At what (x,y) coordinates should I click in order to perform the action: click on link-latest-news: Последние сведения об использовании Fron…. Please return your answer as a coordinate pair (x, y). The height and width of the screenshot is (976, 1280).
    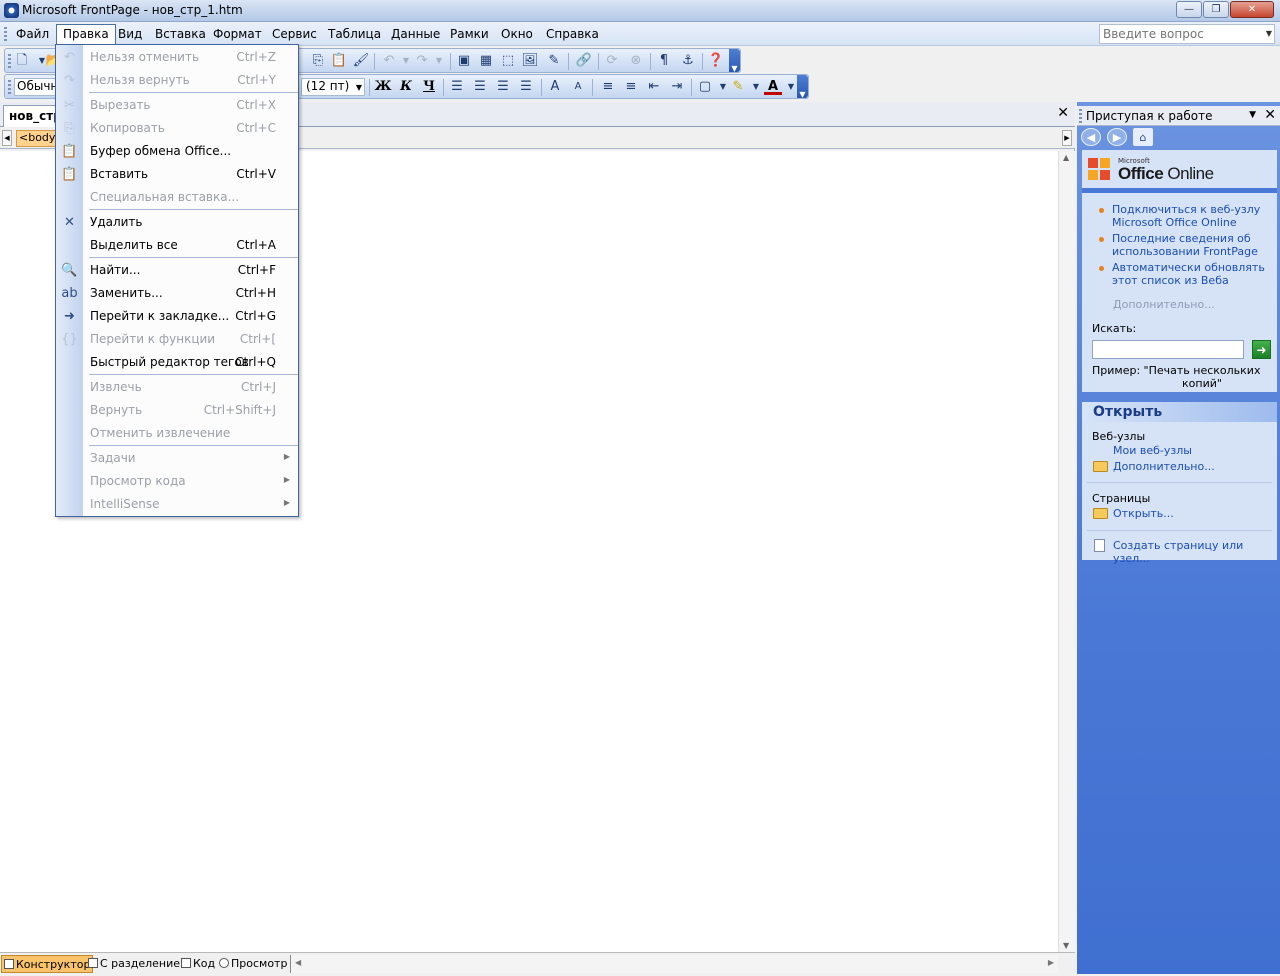
    Looking at the image, I should click on (1182, 245).